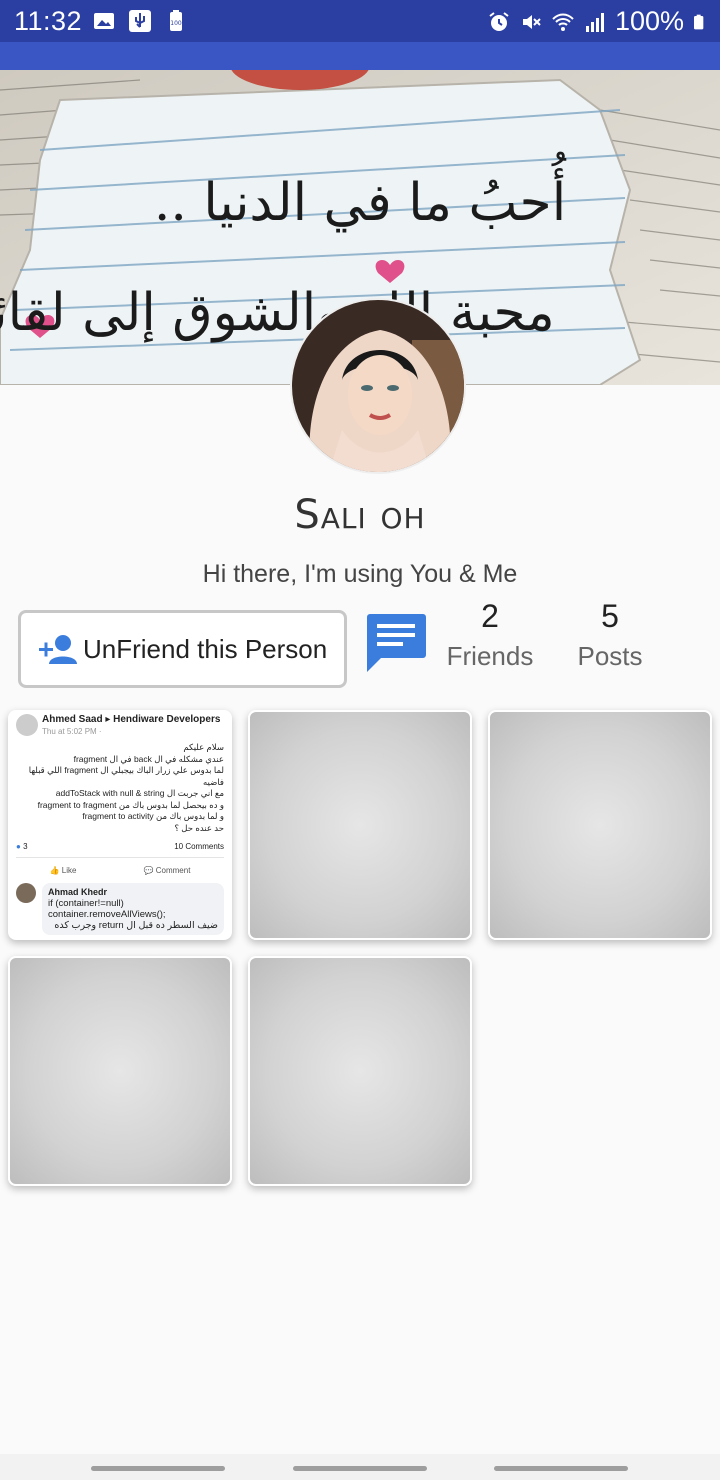 The image size is (720, 1480). Describe the element at coordinates (360, 21) in the screenshot. I see `status-bar: 11:32 100 100%` at that location.